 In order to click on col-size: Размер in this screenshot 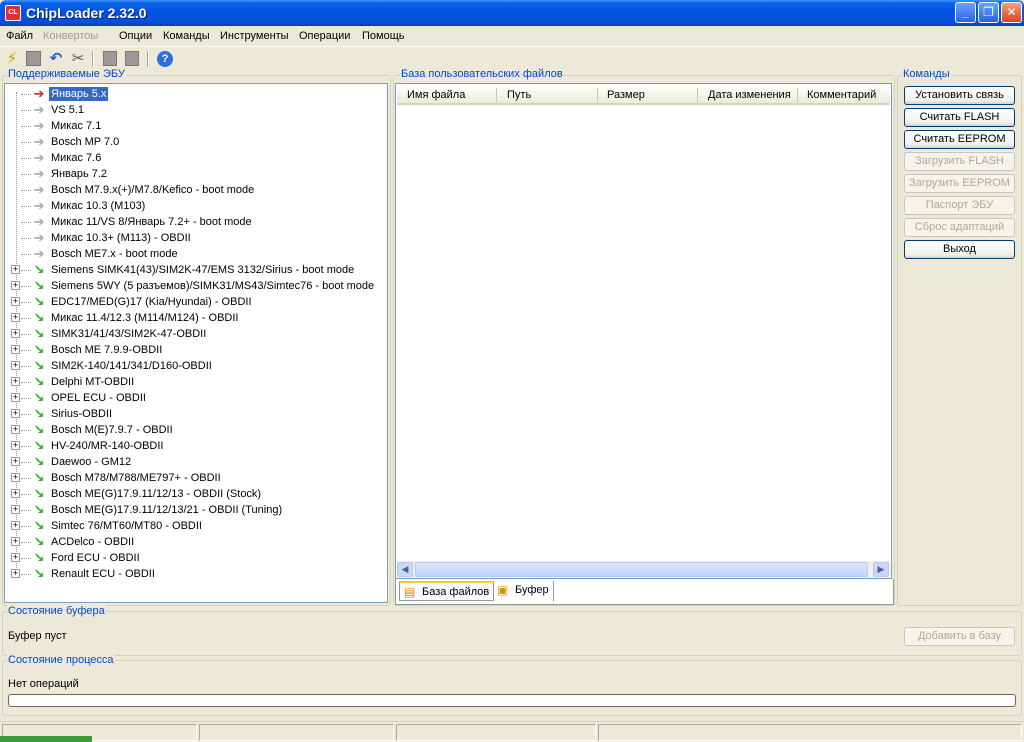, I will do `click(626, 95)`.